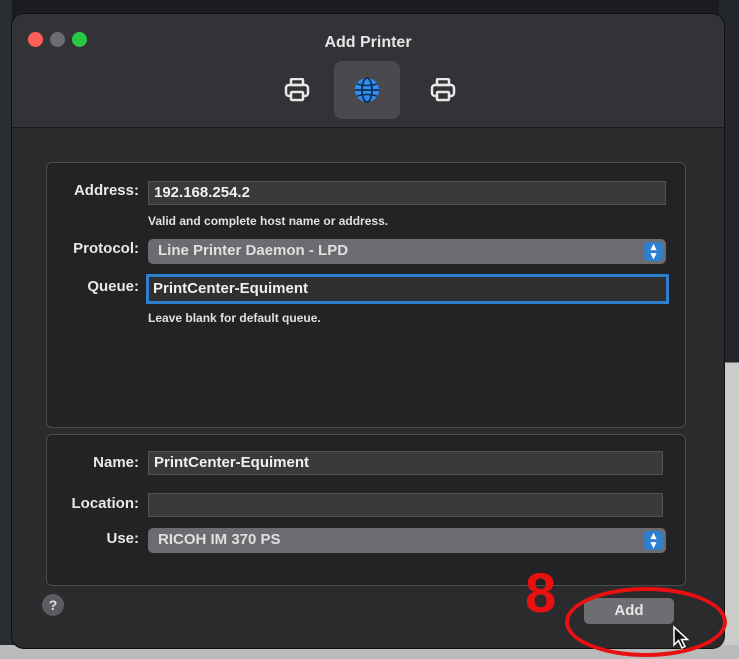 The width and height of the screenshot is (739, 659). I want to click on location-field, so click(405, 505).